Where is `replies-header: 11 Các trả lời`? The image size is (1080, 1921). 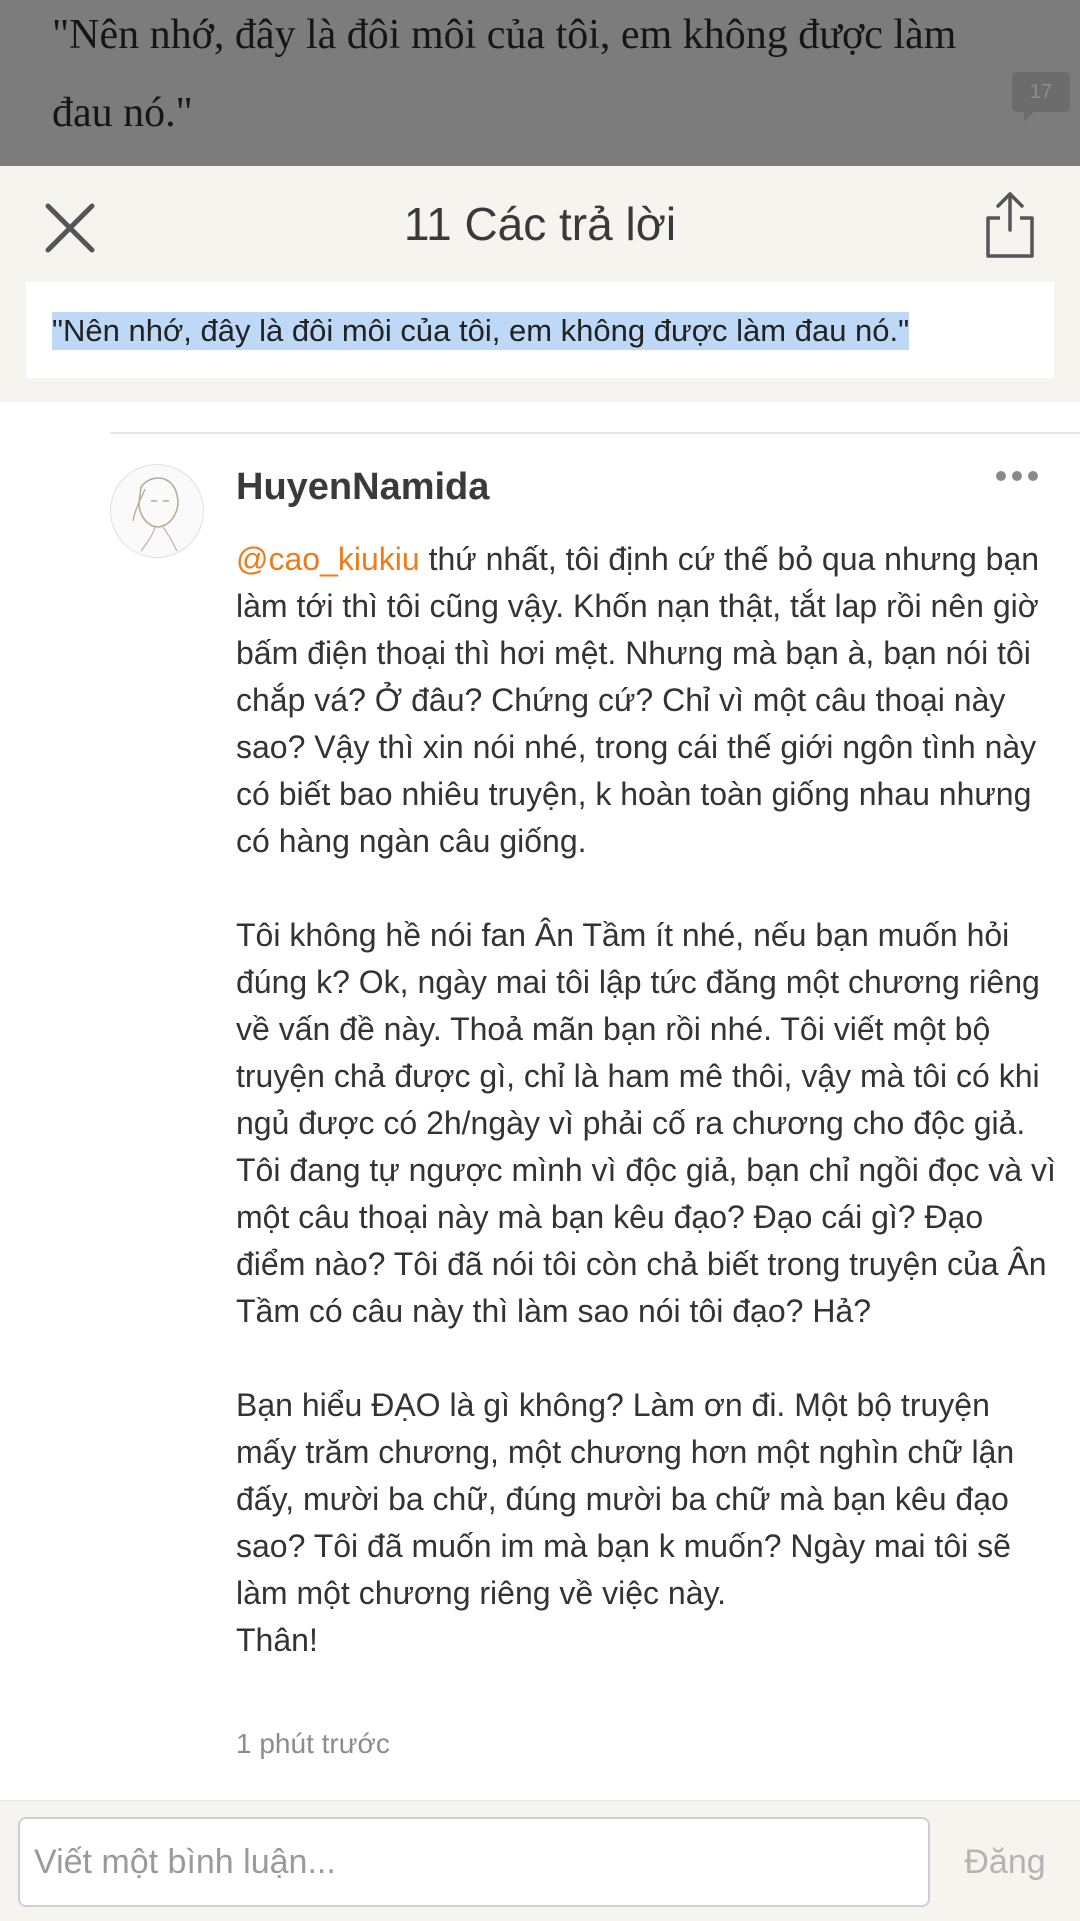
replies-header: 11 Các trả lời is located at coordinates (540, 224).